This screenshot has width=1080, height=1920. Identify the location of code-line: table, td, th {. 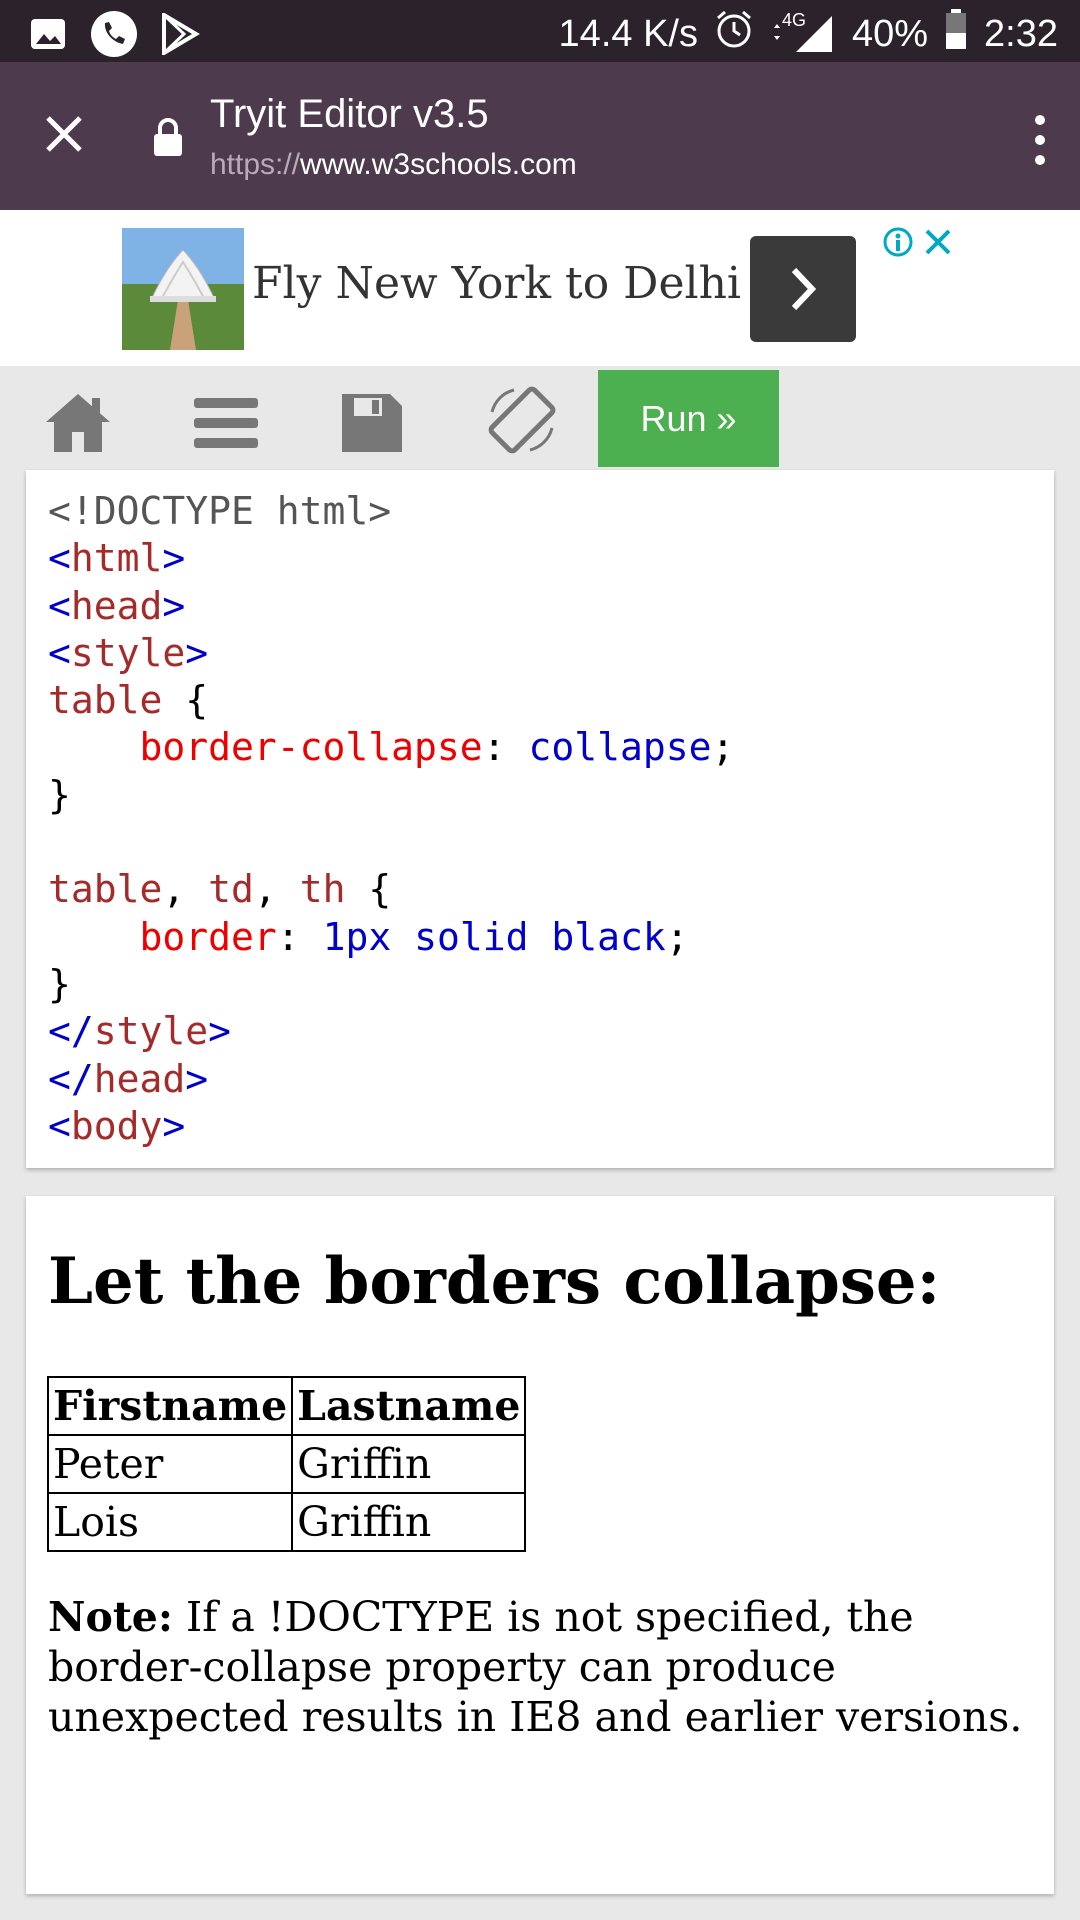
(391, 889).